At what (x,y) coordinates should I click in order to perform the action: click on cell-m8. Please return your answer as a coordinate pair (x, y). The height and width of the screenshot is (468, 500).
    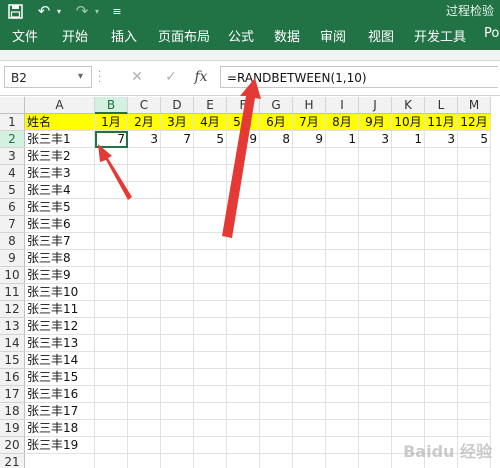
    Looking at the image, I should click on (474, 241).